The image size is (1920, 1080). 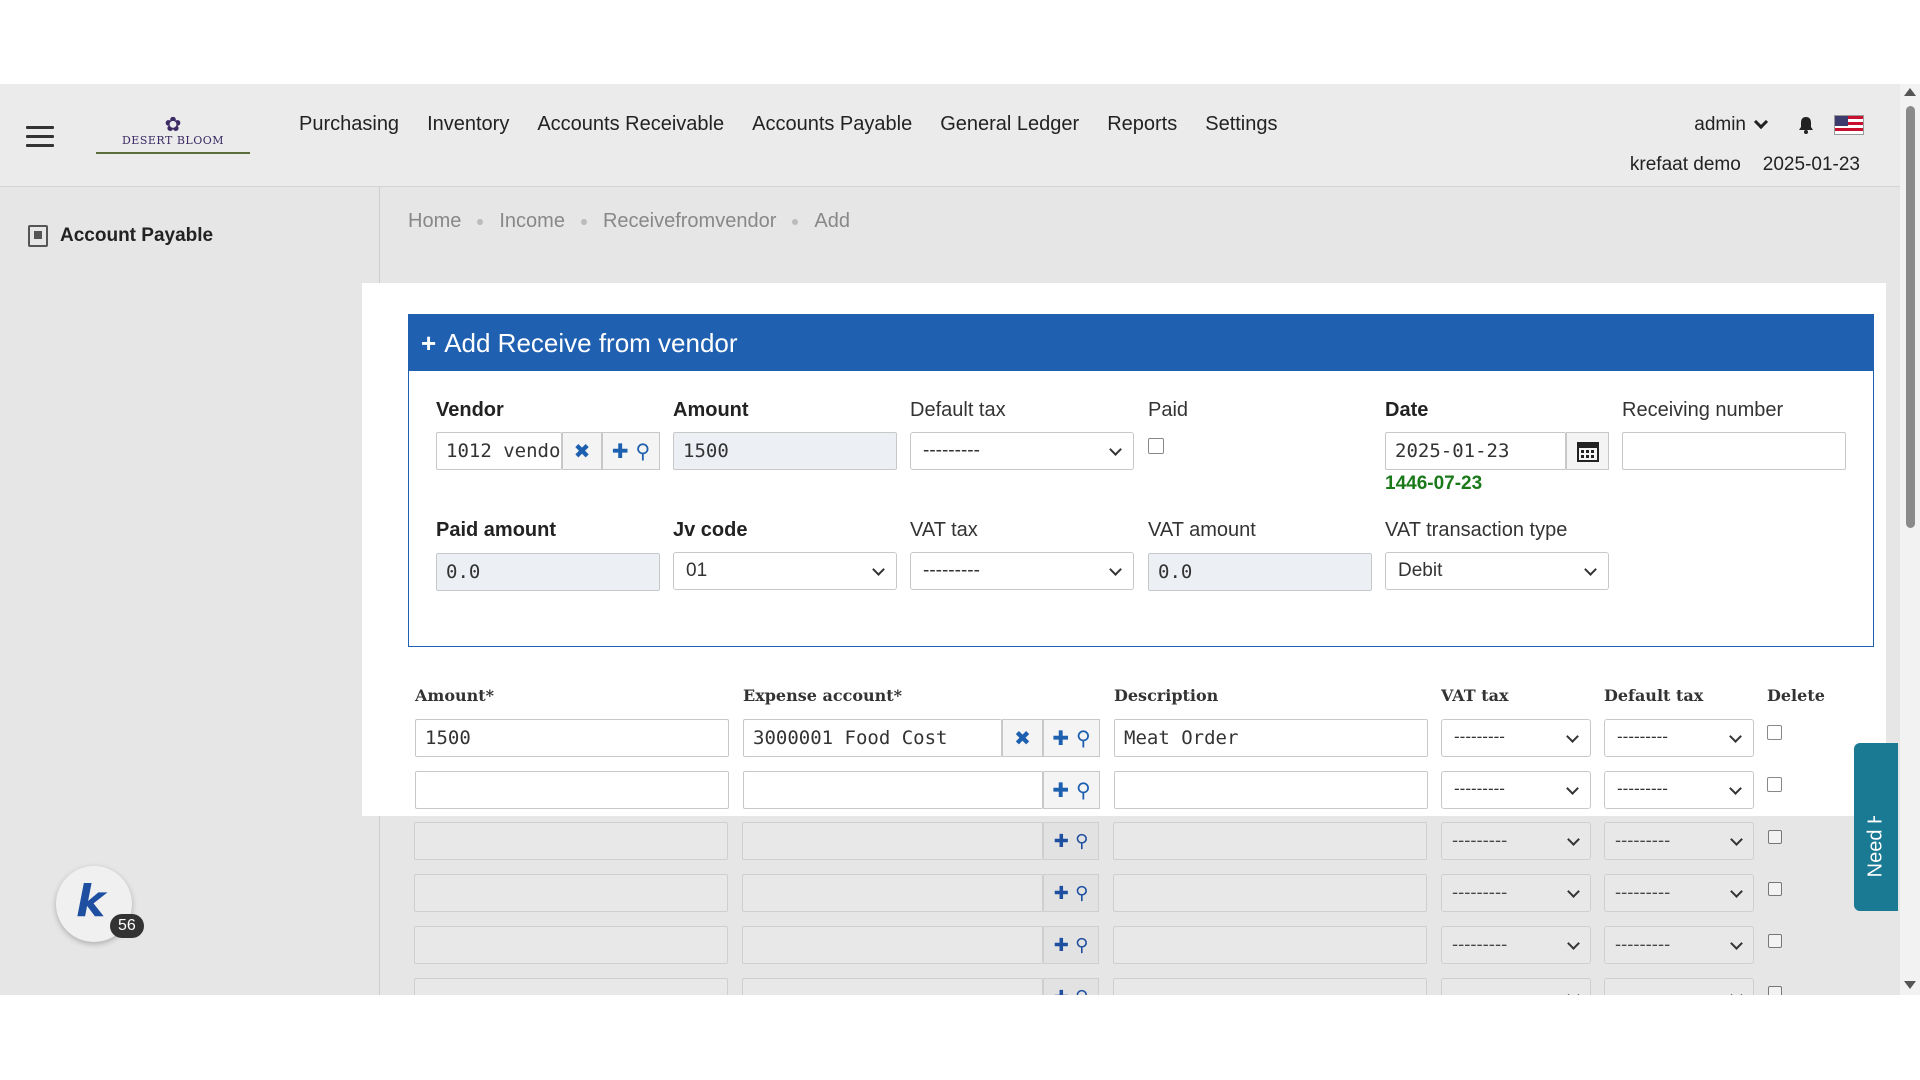 What do you see at coordinates (1407, 410) in the screenshot?
I see `date-label: Date` at bounding box center [1407, 410].